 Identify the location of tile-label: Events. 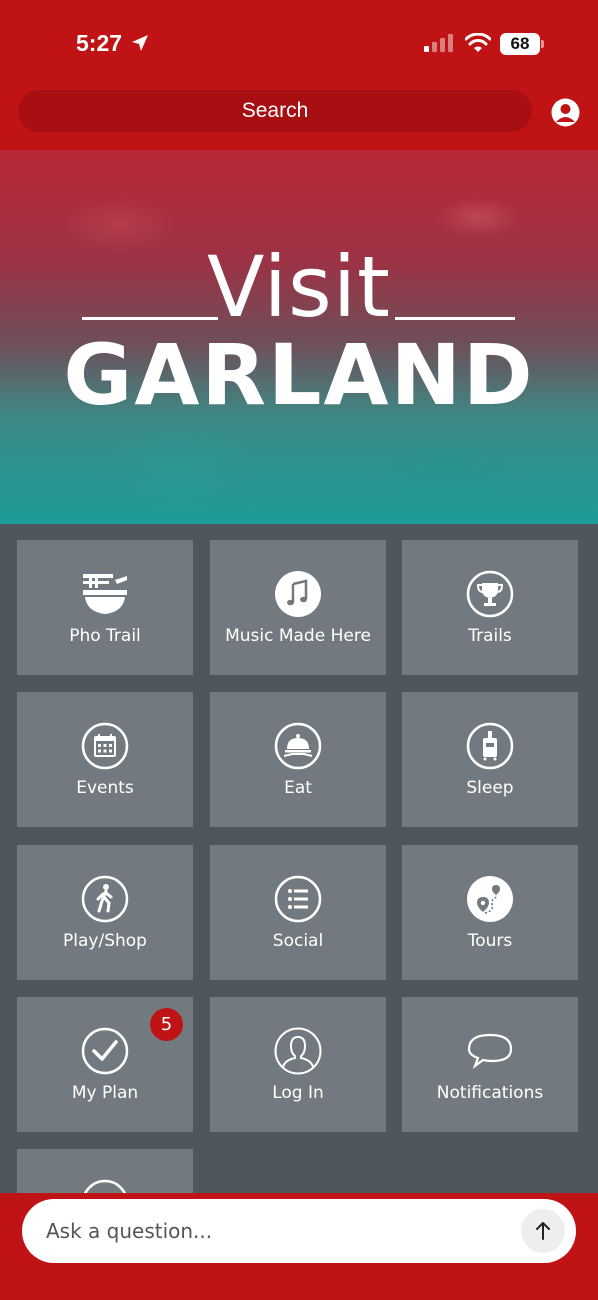
(105, 788).